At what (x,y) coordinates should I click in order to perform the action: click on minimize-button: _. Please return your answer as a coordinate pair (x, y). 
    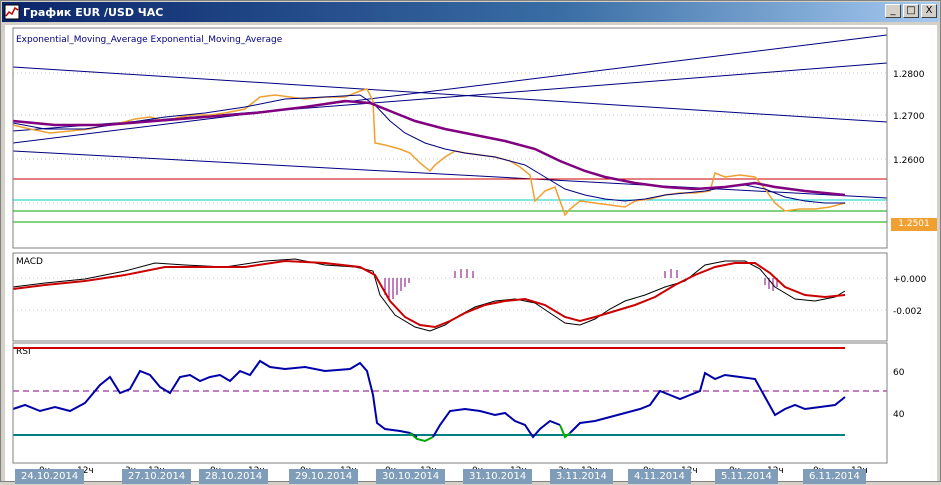
    Looking at the image, I should click on (893, 11).